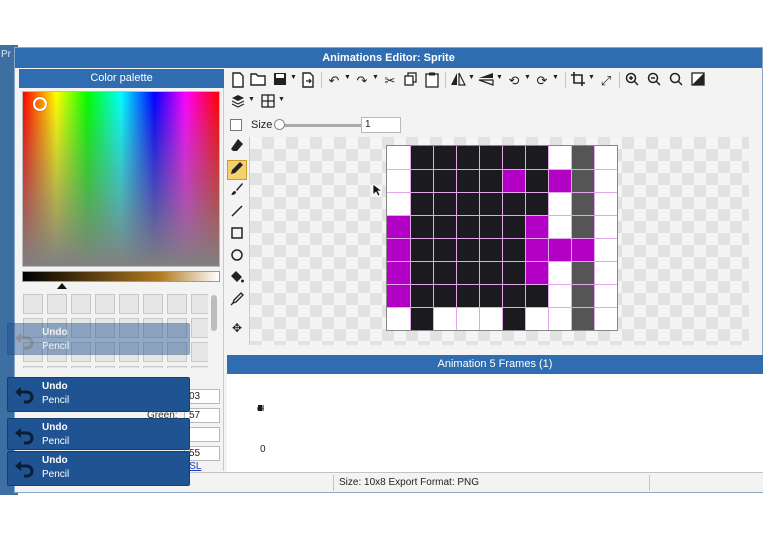 The height and width of the screenshot is (541, 763). What do you see at coordinates (268, 103) in the screenshot?
I see `grid-icon` at bounding box center [268, 103].